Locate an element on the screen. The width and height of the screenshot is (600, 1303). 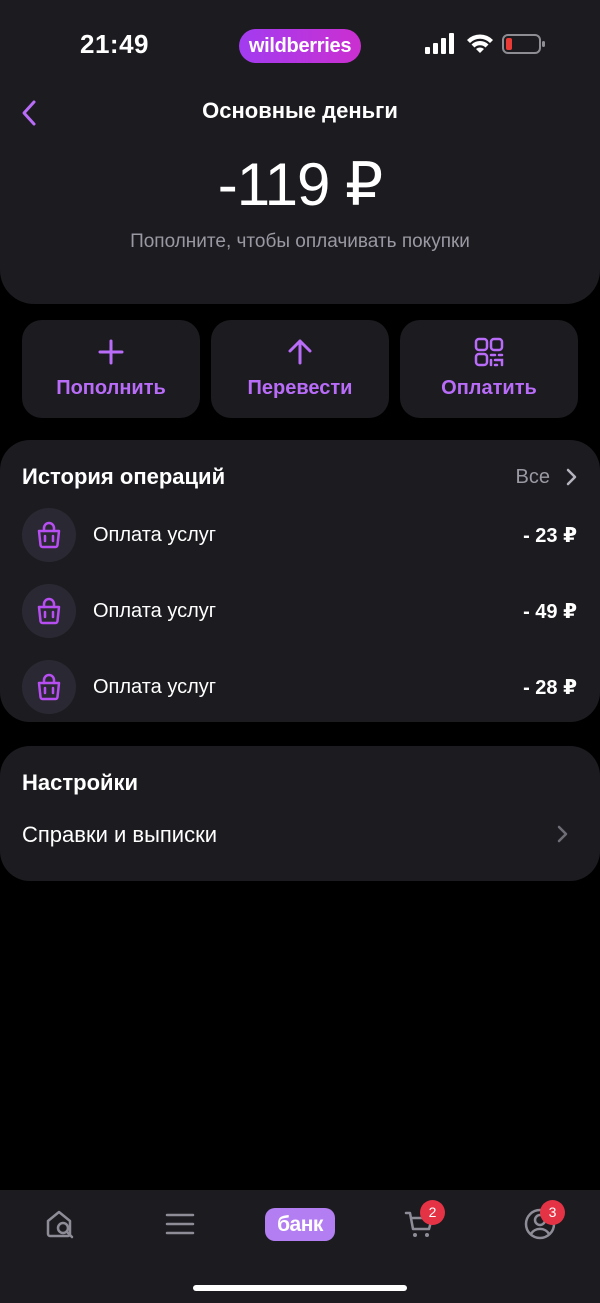
wifi-icon is located at coordinates (480, 43).